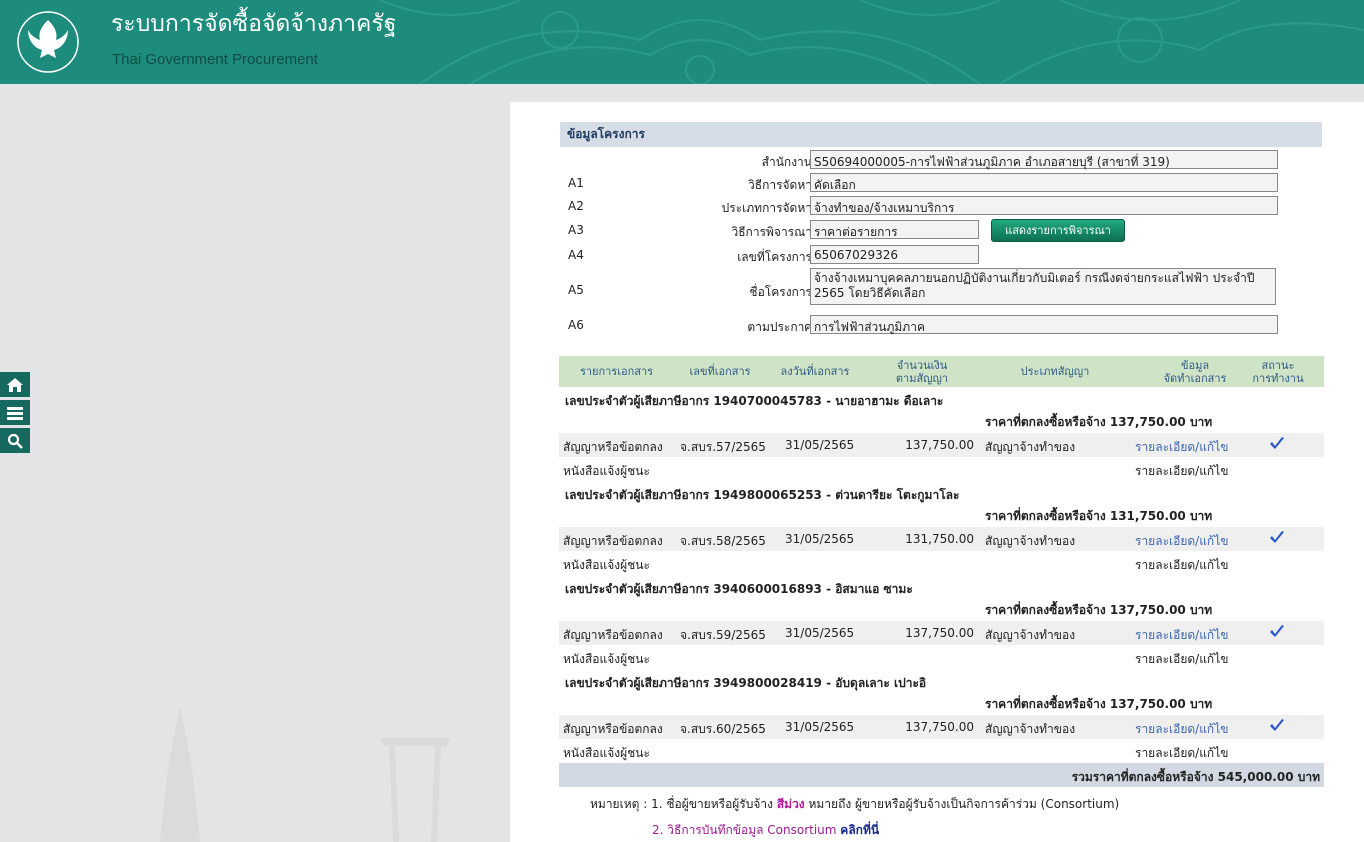  I want to click on menu-button, so click(15, 412).